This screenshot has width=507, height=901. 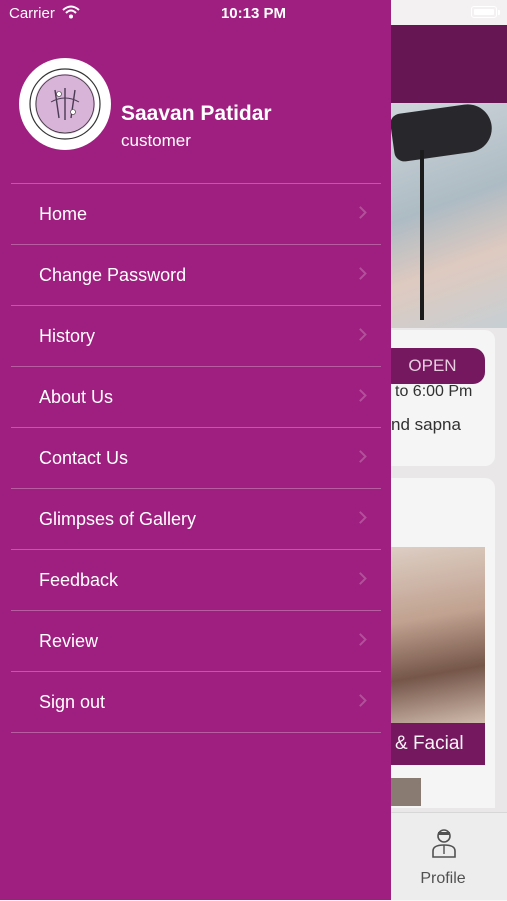 I want to click on menu-item-label: Glimpses of Gallery, so click(x=118, y=519).